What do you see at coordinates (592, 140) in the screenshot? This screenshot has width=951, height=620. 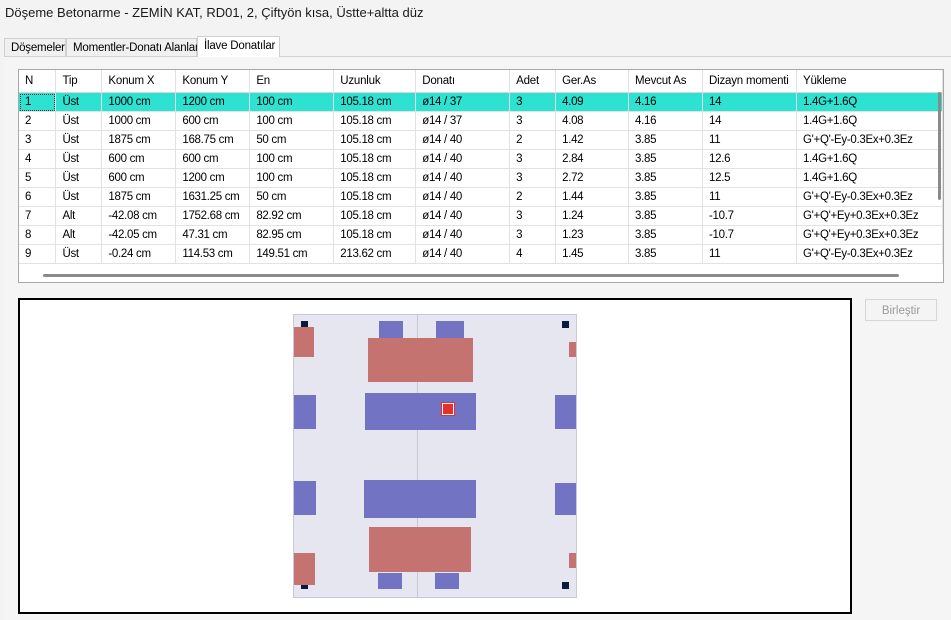 I see `table-cell: 1.42` at bounding box center [592, 140].